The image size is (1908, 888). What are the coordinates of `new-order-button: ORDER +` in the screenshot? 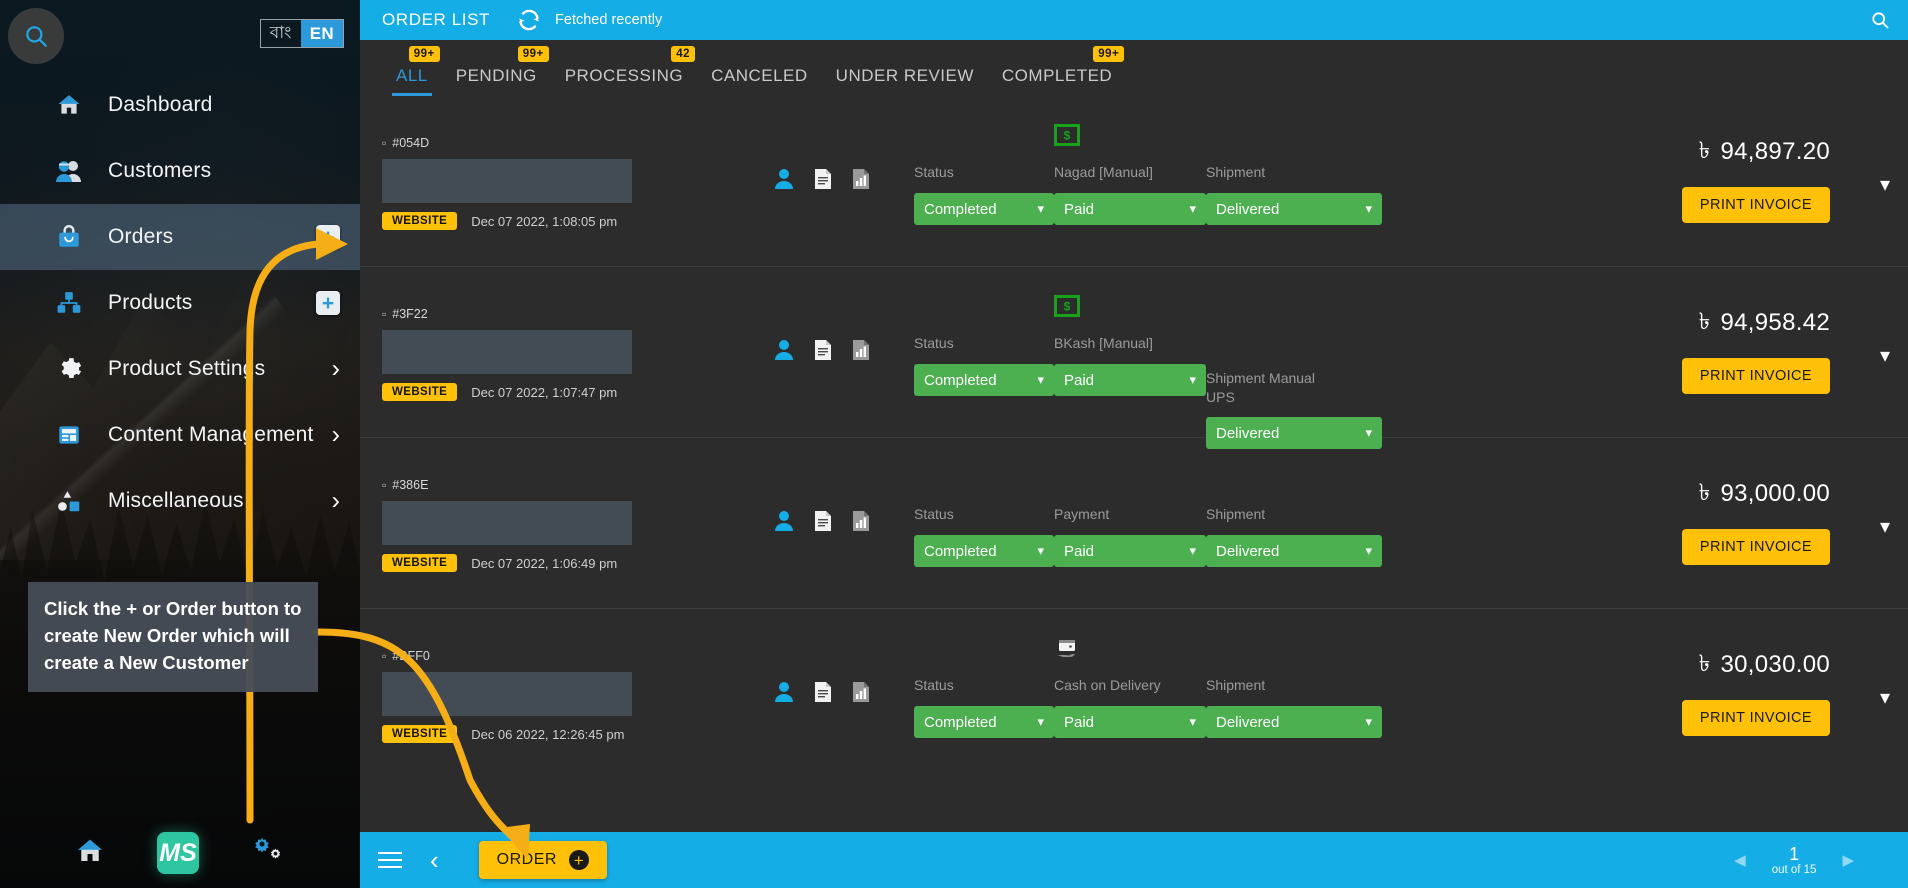 It's located at (542, 860).